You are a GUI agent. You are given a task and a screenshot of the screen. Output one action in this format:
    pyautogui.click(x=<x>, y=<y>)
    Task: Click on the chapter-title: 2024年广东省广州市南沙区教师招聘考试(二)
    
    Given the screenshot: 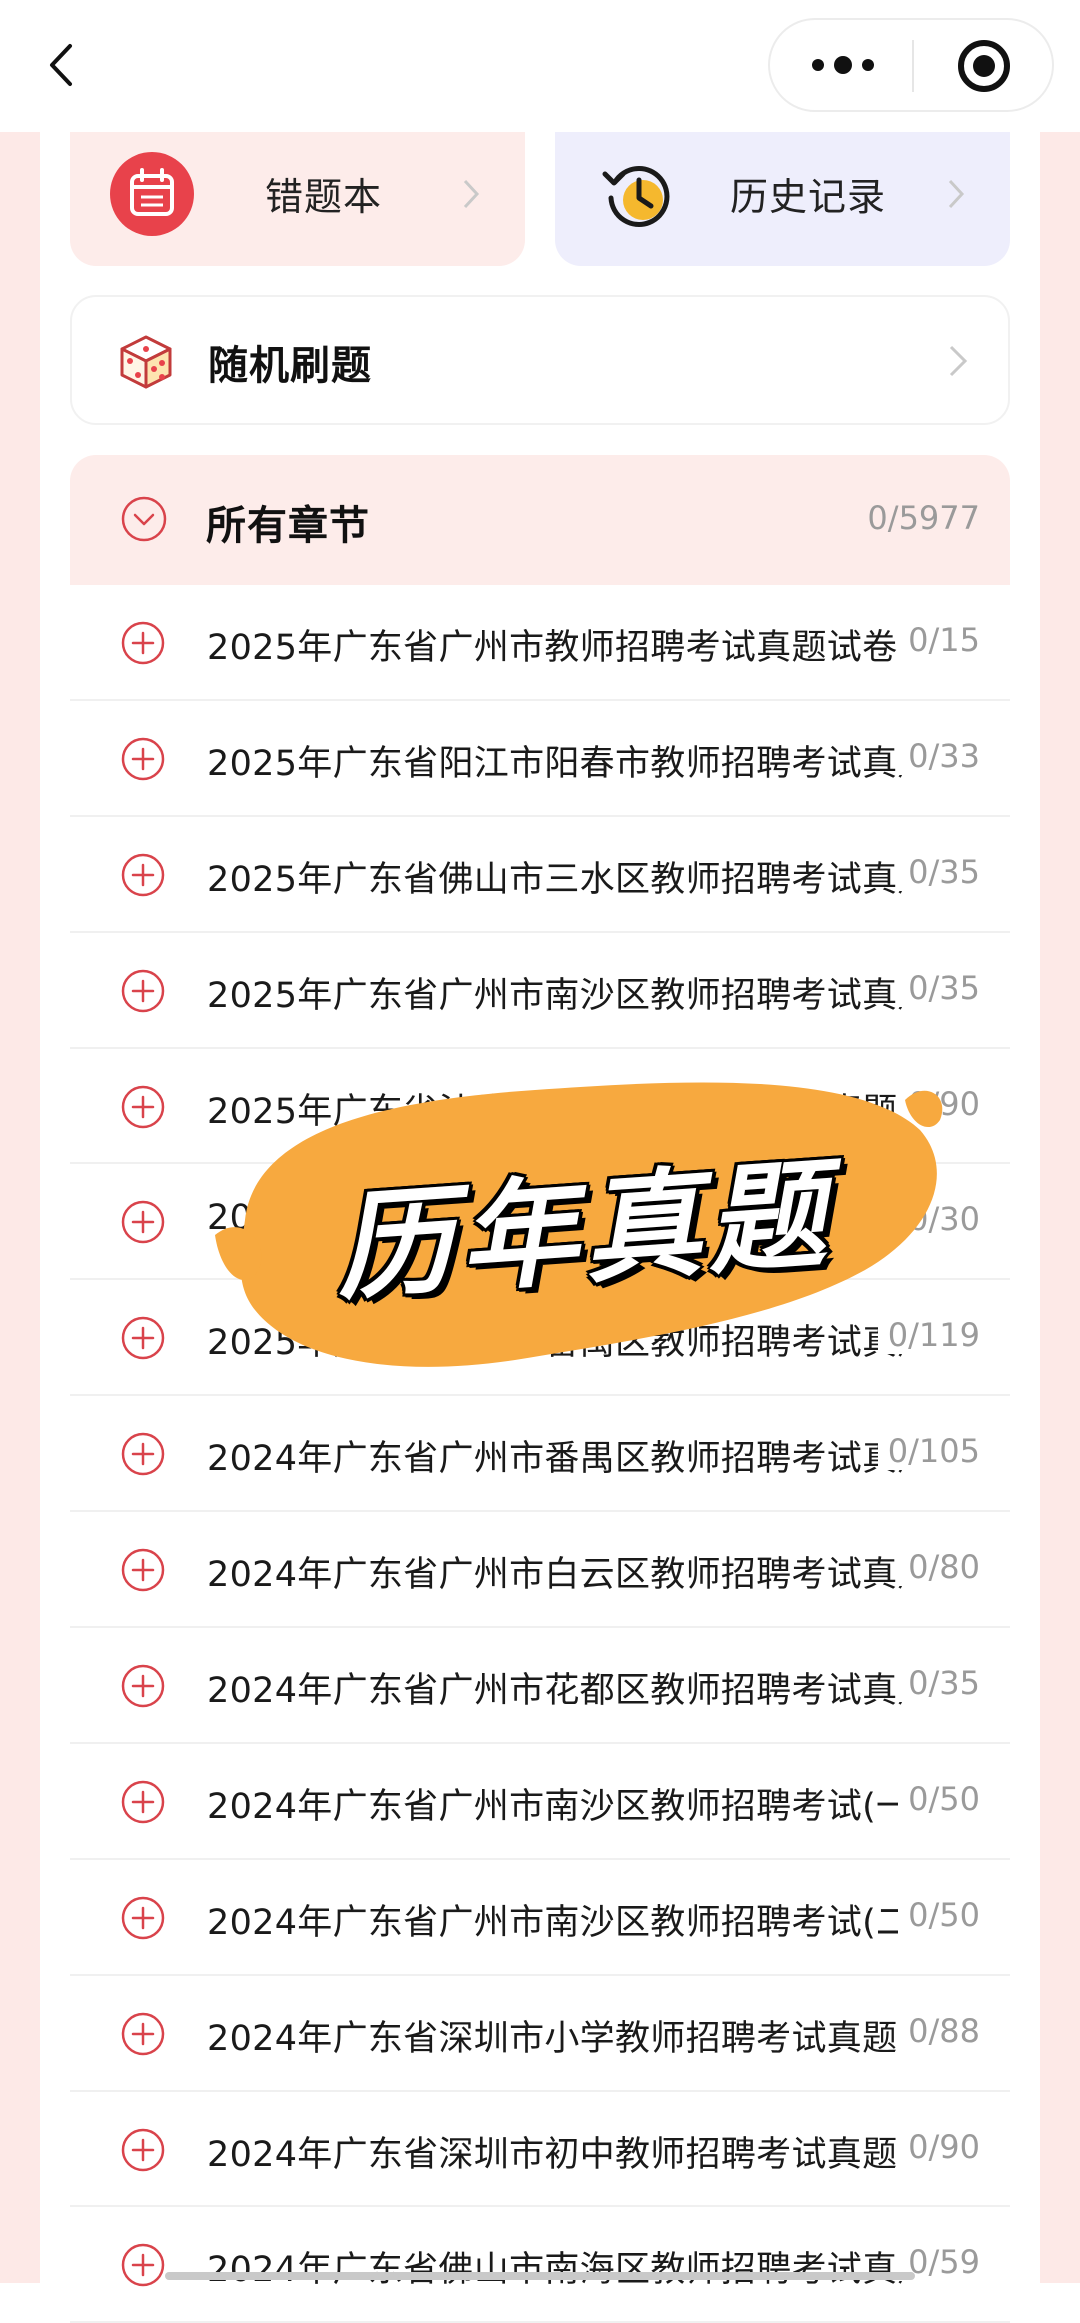 What is the action you would take?
    pyautogui.click(x=557, y=1922)
    